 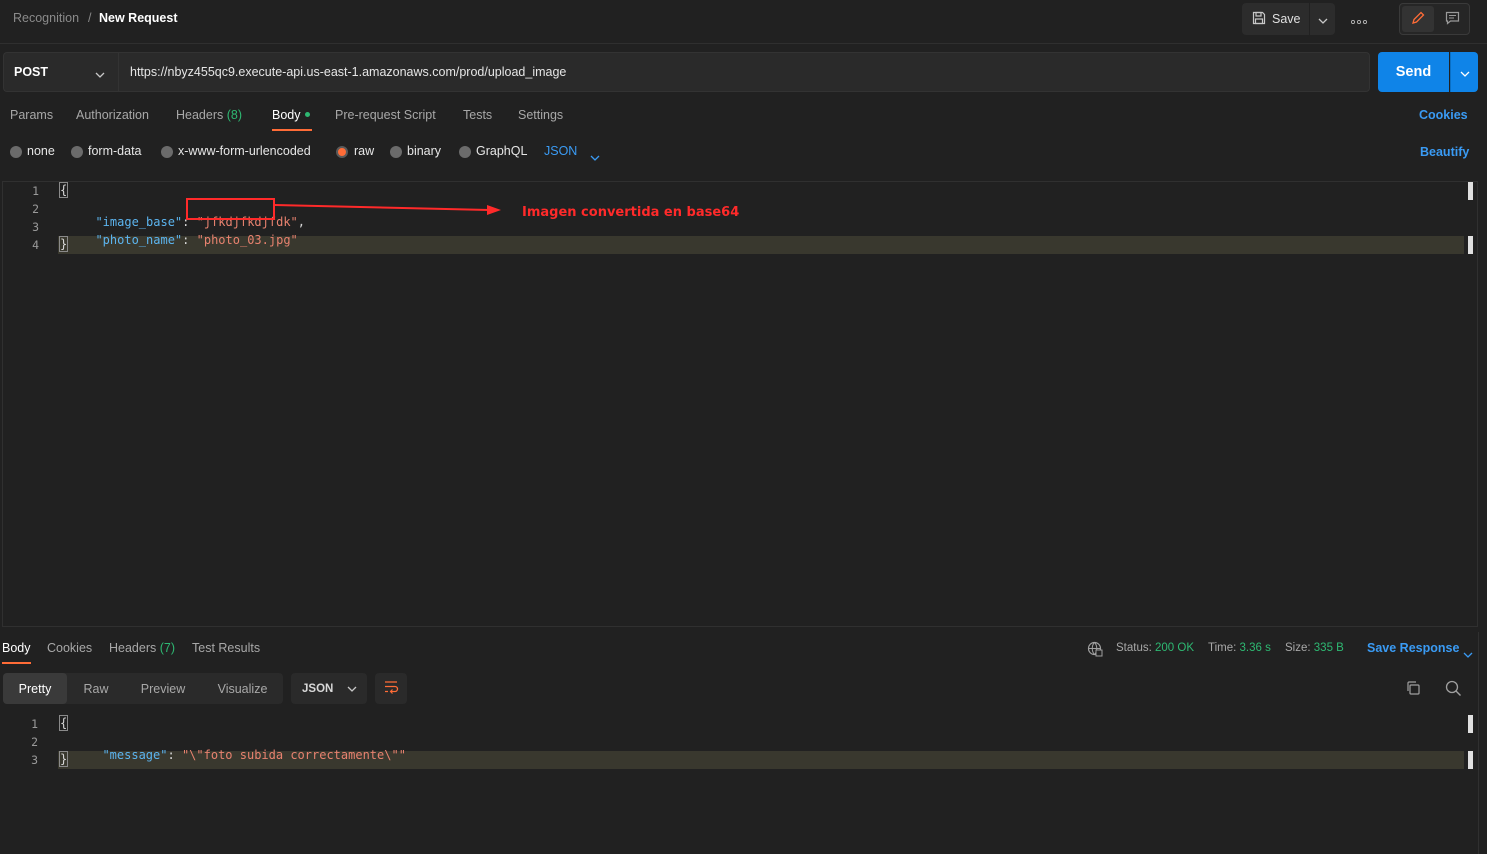 I want to click on save-response-button: Save Response, so click(x=1413, y=648).